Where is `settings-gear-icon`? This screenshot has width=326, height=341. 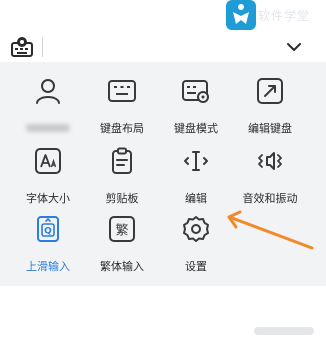
settings-gear-icon is located at coordinates (196, 229).